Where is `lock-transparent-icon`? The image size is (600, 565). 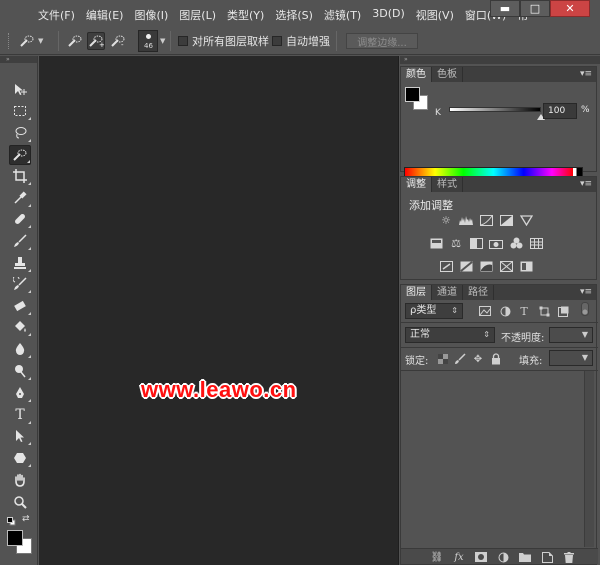 lock-transparent-icon is located at coordinates (443, 359).